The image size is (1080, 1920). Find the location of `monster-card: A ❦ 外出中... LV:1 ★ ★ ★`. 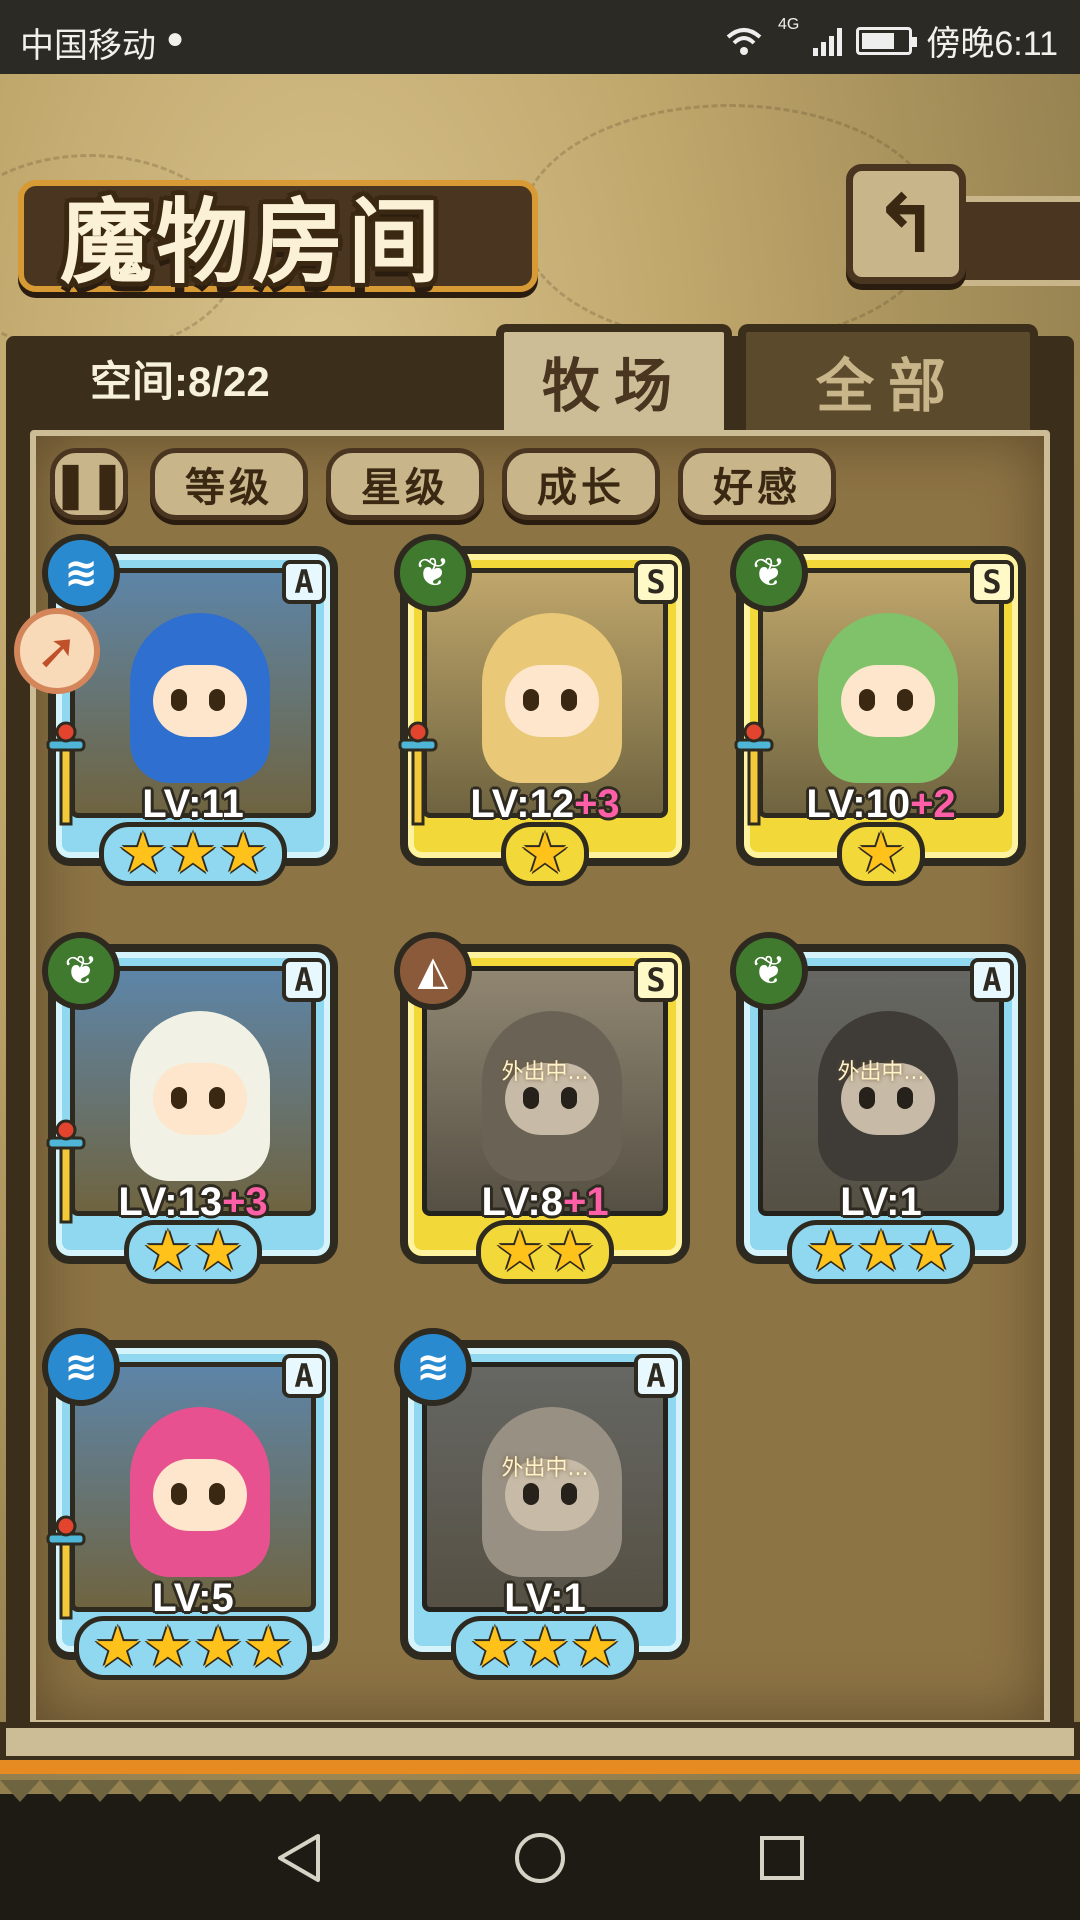

monster-card: A ❦ 外出中... LV:1 ★ ★ ★ is located at coordinates (878, 1108).